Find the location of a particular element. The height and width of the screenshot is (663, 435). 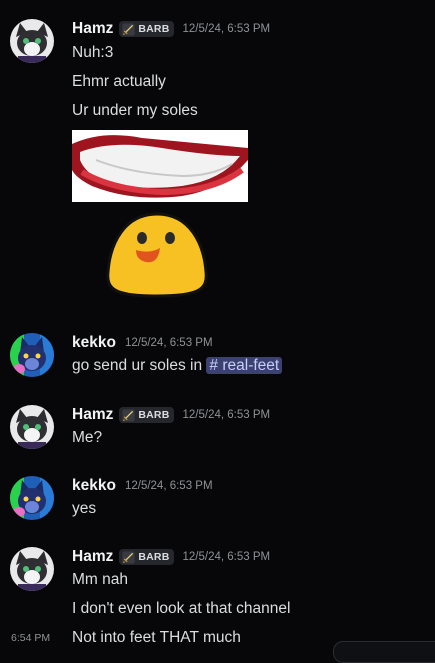

message-line: Nuh:3 is located at coordinates (93, 52).